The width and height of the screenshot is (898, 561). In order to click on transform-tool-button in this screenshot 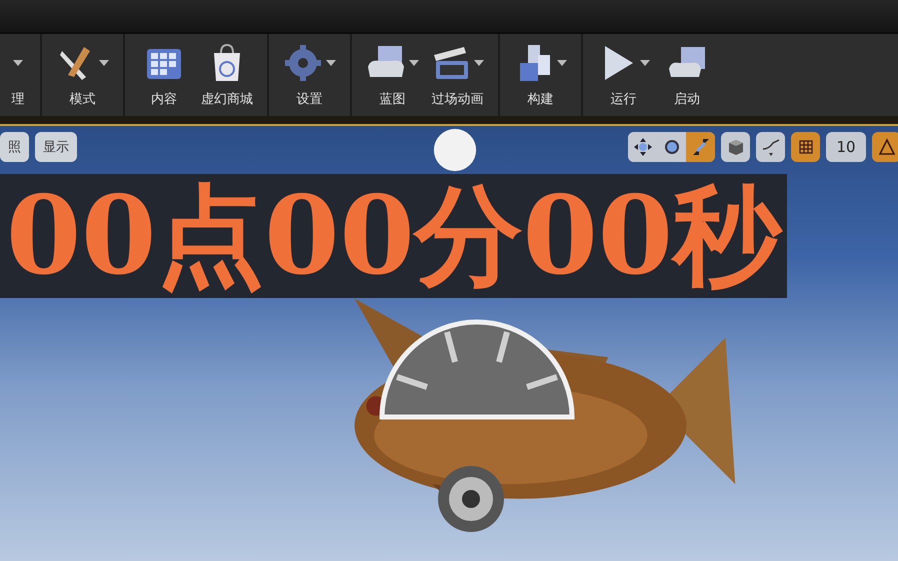, I will do `click(700, 147)`.